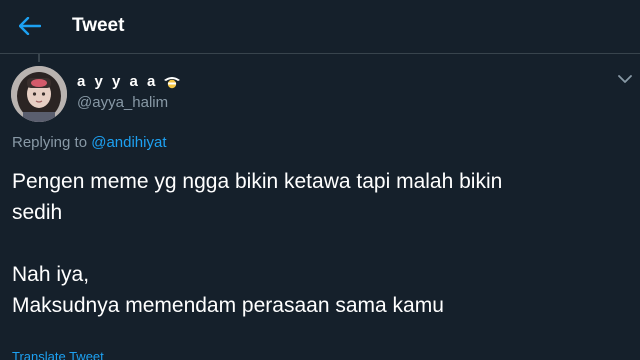 The image size is (640, 360). I want to click on back-button, so click(30, 26).